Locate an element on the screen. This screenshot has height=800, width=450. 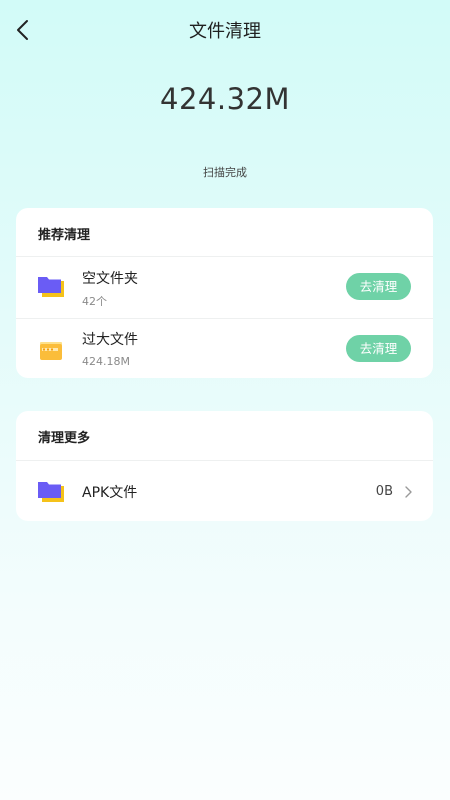
chevron-right-icon is located at coordinates (408, 492).